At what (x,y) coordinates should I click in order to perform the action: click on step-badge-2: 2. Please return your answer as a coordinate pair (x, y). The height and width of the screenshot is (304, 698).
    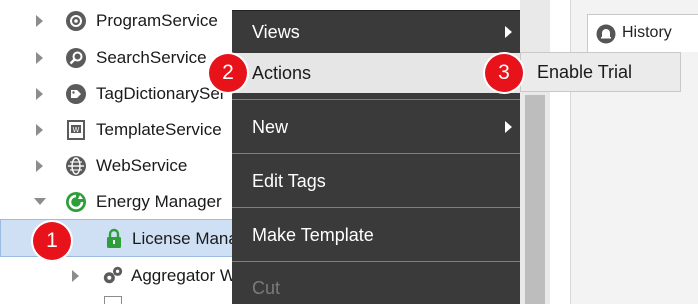
    Looking at the image, I should click on (228, 73).